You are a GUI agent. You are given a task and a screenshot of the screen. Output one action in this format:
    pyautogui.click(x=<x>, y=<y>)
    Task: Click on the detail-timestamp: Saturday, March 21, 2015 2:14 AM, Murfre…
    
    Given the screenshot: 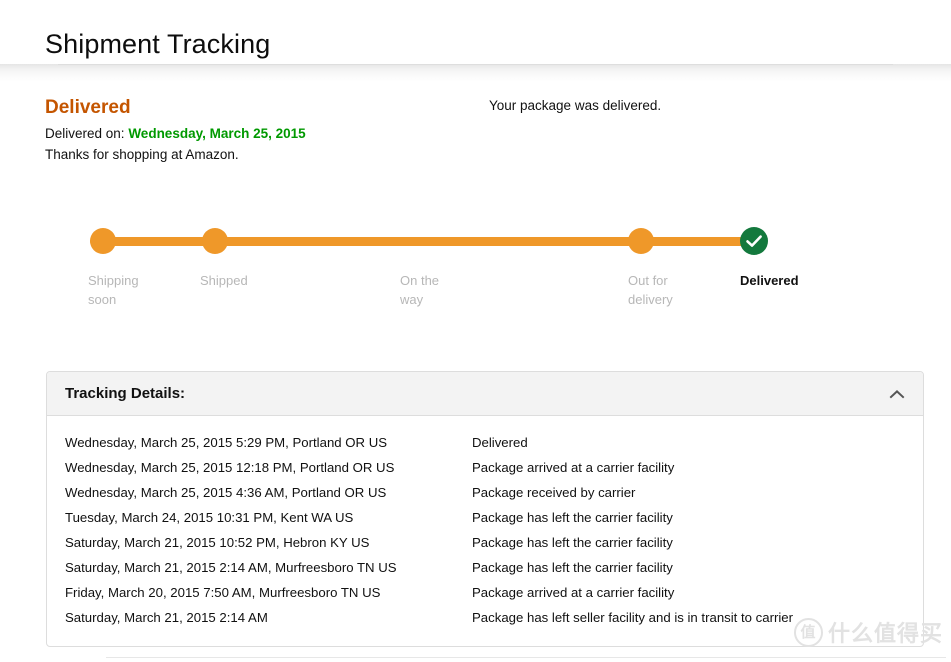 What is the action you would take?
    pyautogui.click(x=231, y=567)
    